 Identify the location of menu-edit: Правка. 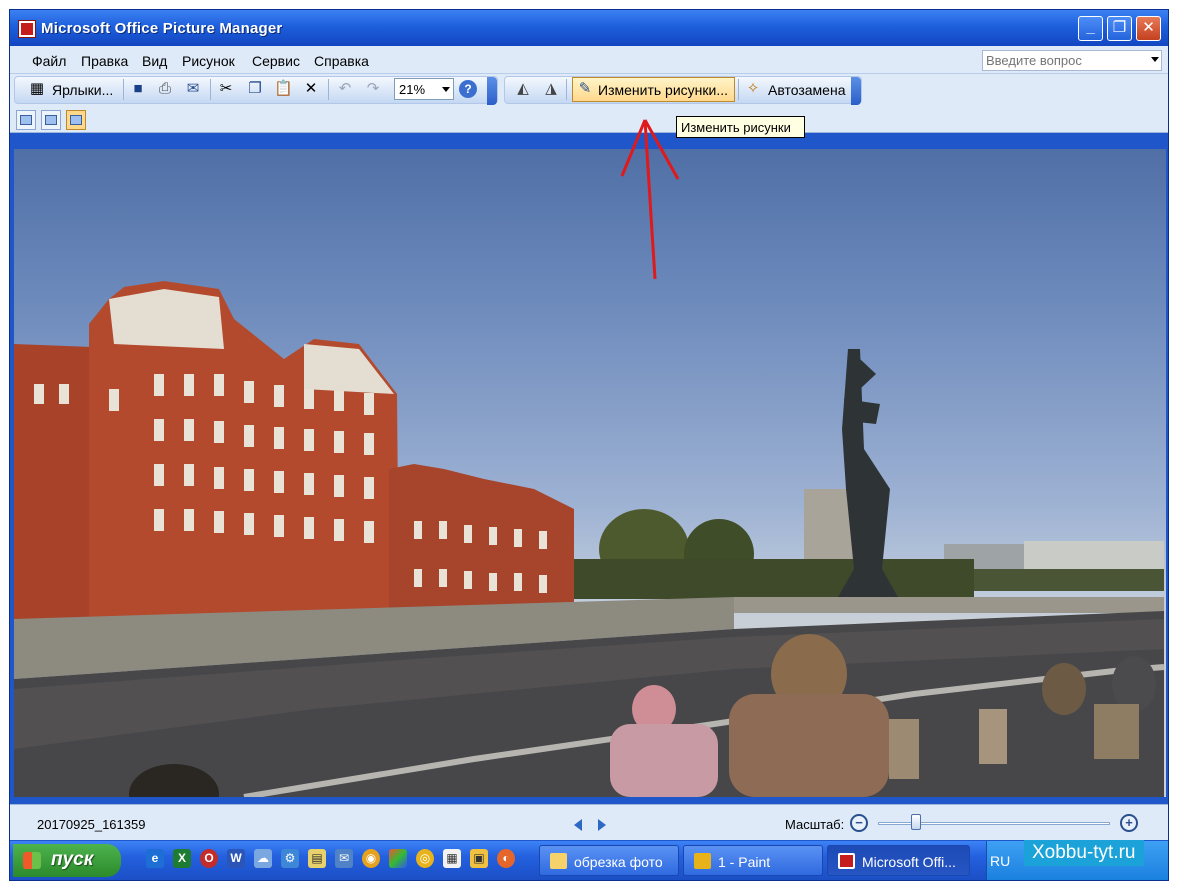
(104, 61).